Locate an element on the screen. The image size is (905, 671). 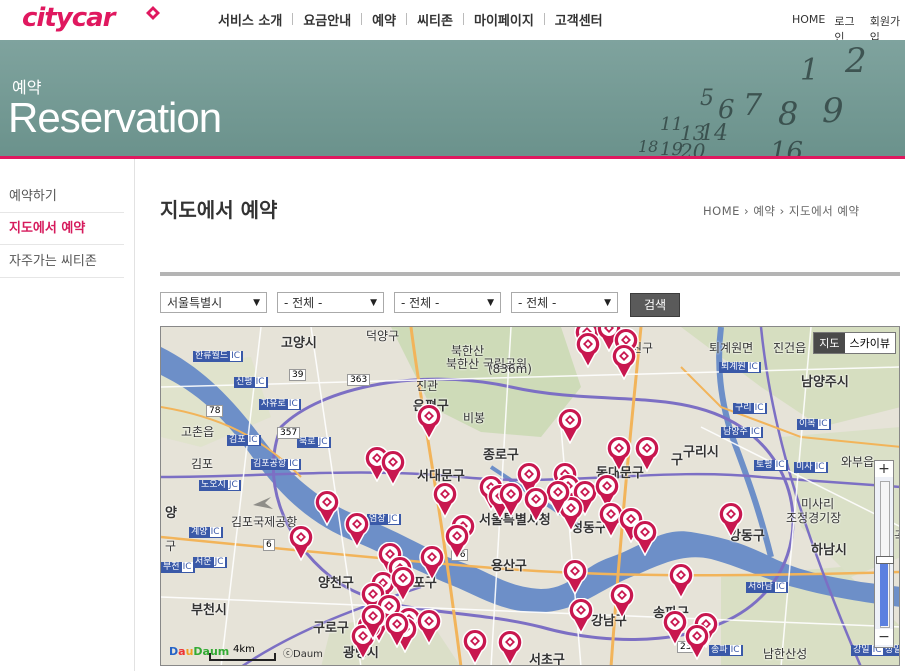
nav-mypage: 마이페이지 is located at coordinates (504, 19).